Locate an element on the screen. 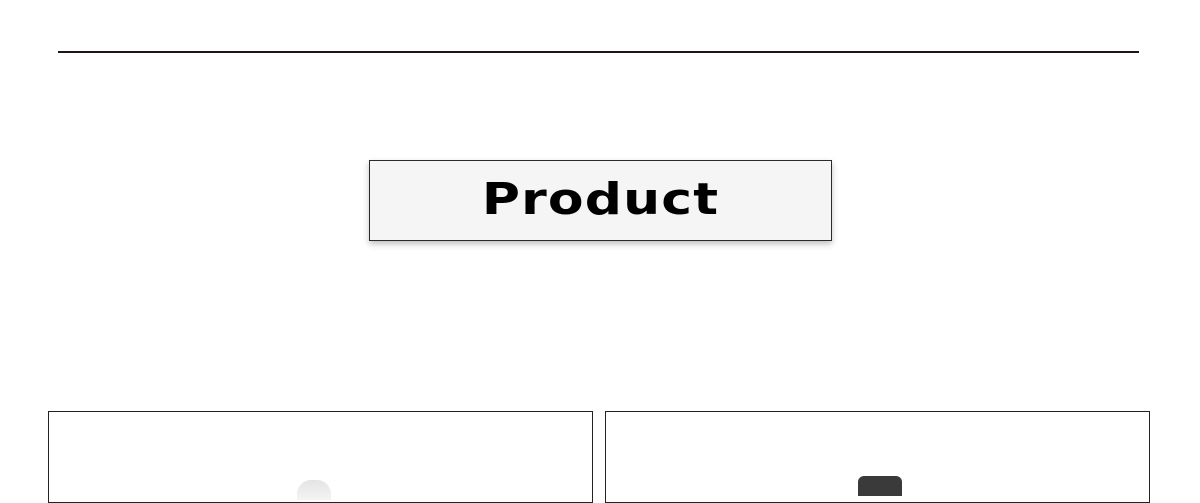 The width and height of the screenshot is (1200, 503). top-divider is located at coordinates (598, 52).